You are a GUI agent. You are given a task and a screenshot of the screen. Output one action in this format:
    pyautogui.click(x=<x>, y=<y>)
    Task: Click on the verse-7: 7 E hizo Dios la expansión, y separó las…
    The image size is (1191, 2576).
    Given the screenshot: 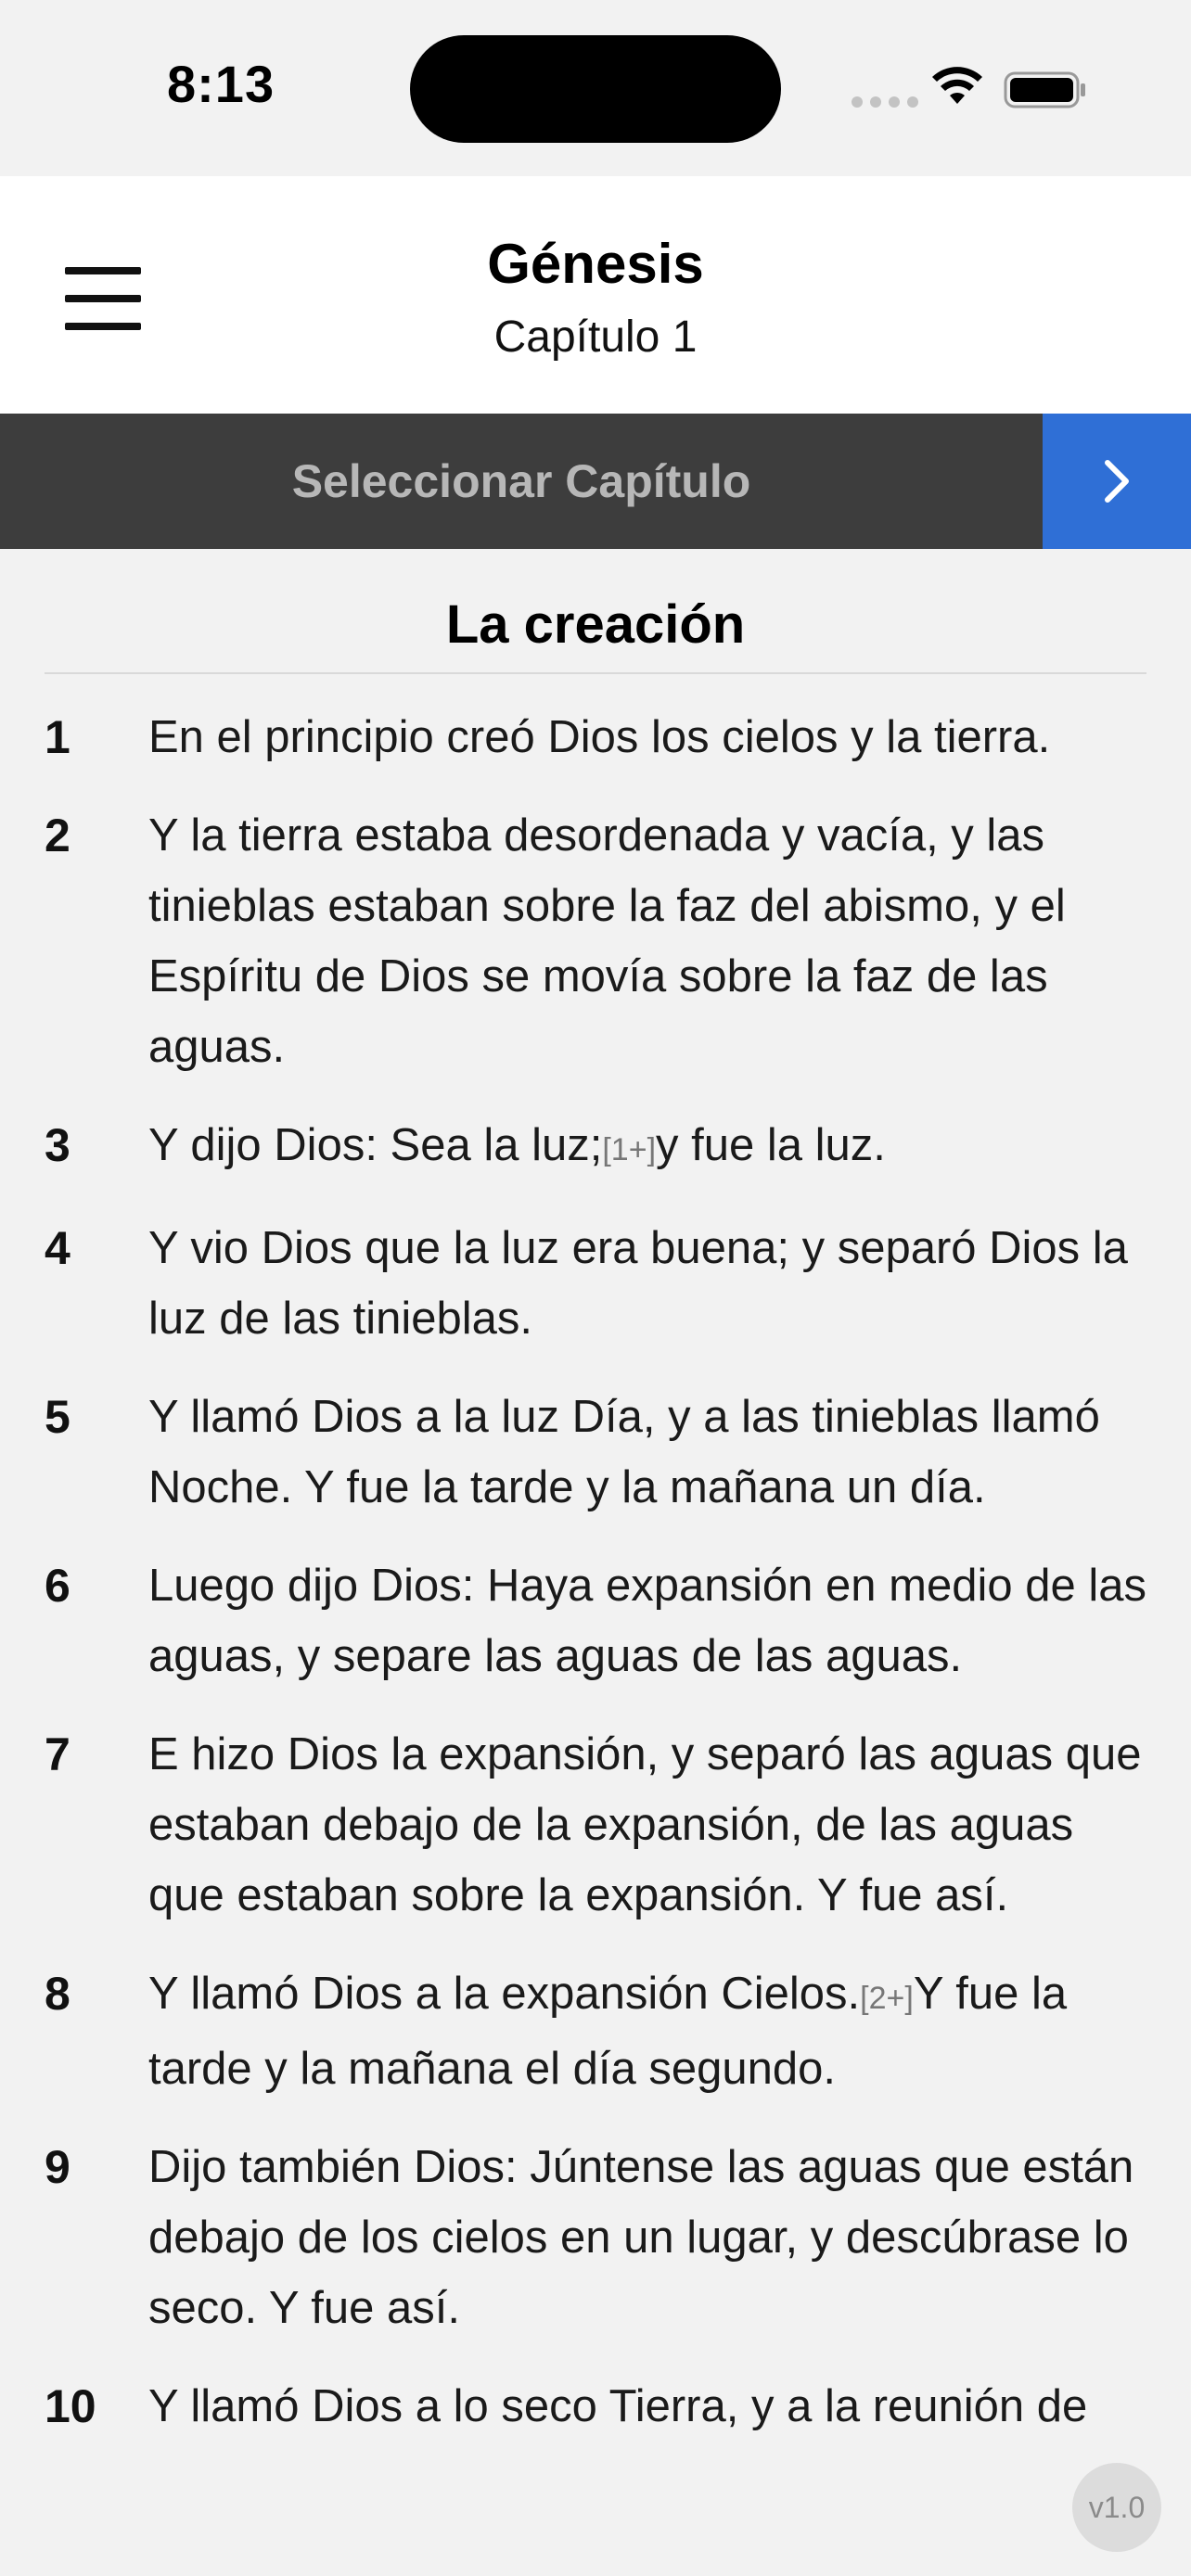 What is the action you would take?
    pyautogui.click(x=595, y=1825)
    